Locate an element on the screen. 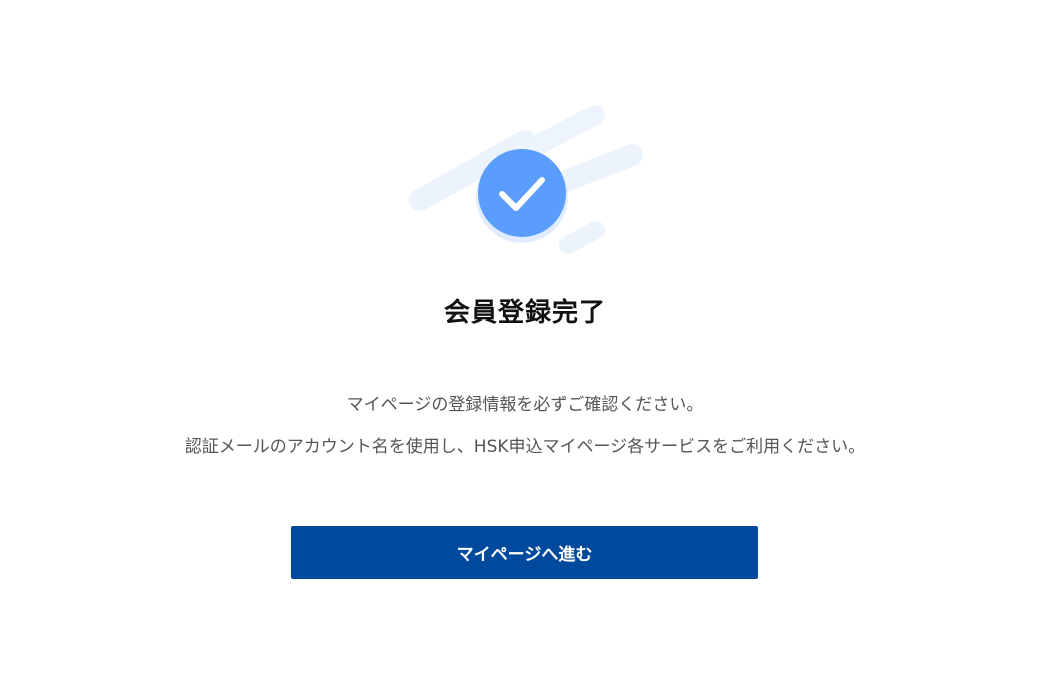 Image resolution: width=1050 pixels, height=700 pixels. success-illustration is located at coordinates (526, 179).